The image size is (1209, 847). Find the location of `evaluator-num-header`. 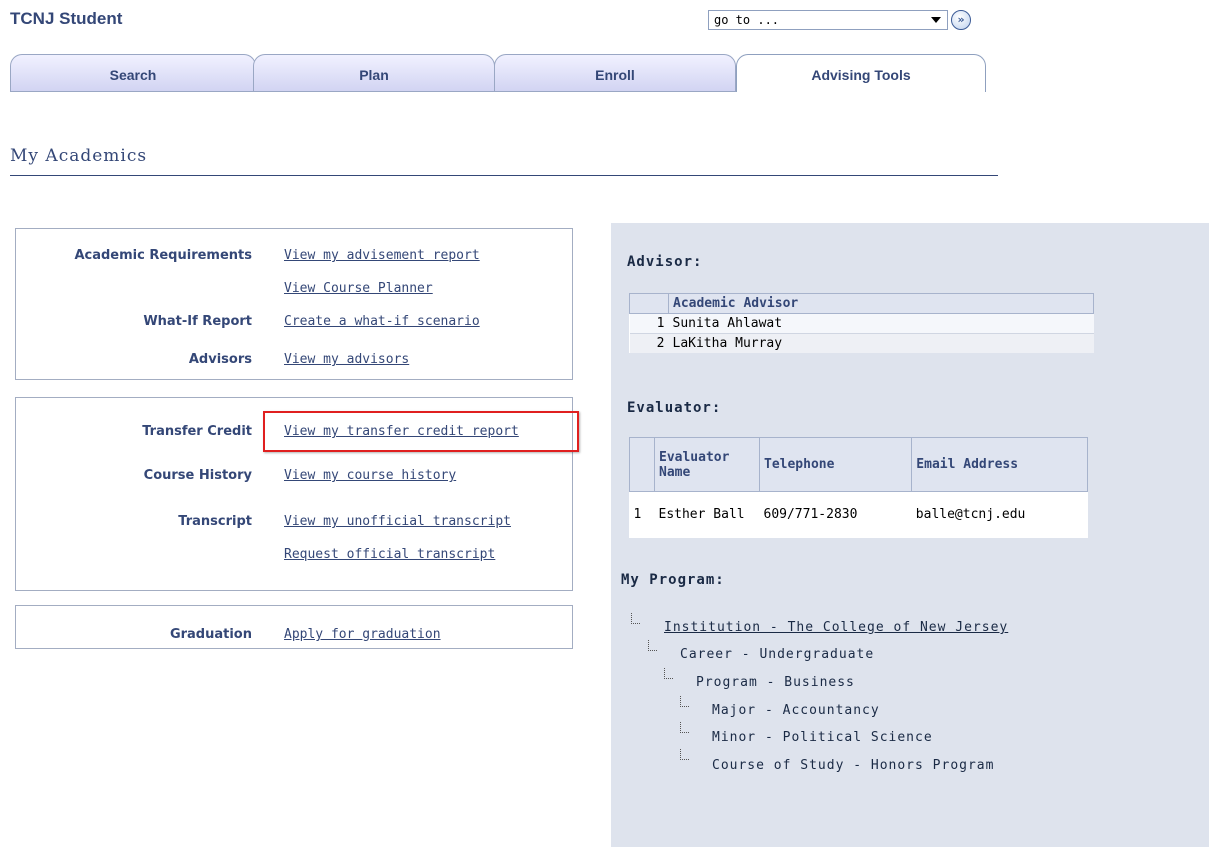

evaluator-num-header is located at coordinates (642, 464).